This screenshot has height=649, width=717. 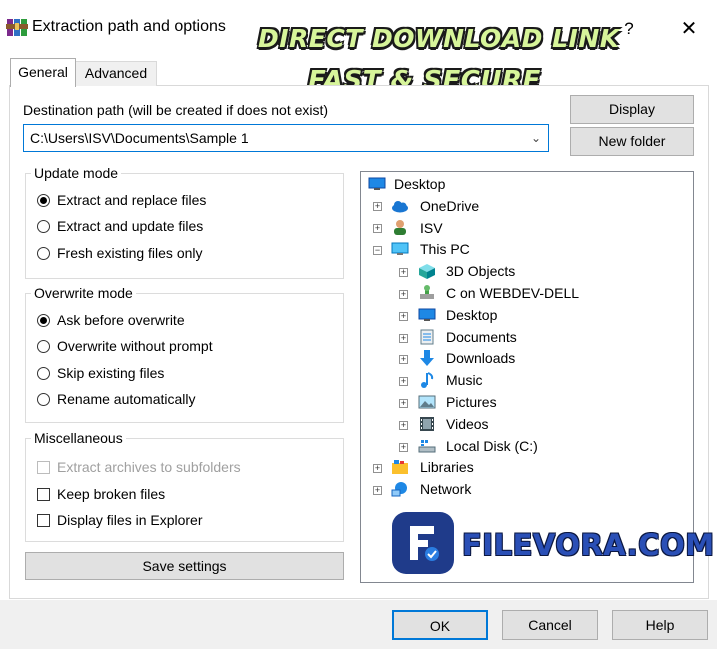 What do you see at coordinates (550, 625) in the screenshot?
I see `cancel-button: Cancel` at bounding box center [550, 625].